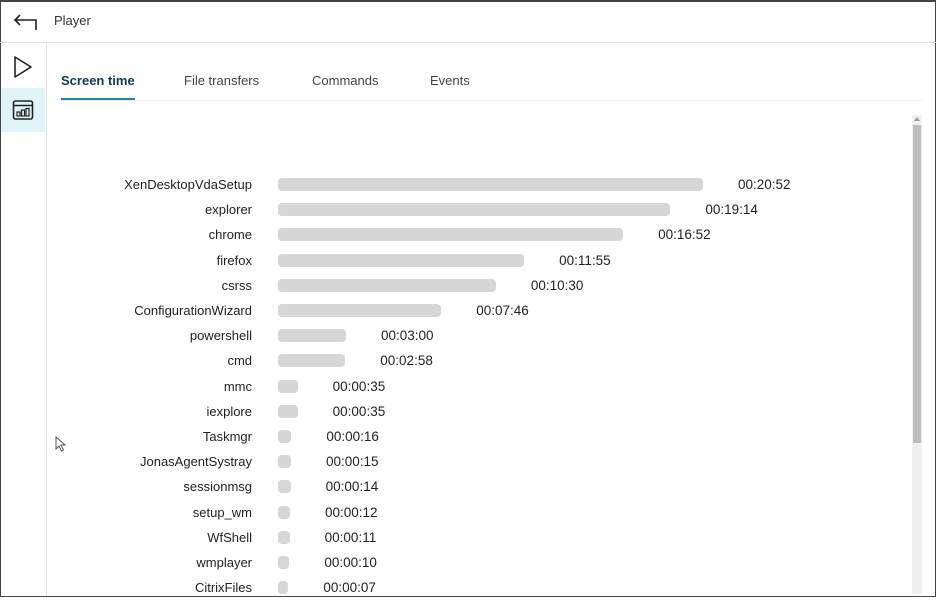  What do you see at coordinates (468, 593) in the screenshot?
I see `chart-row: CitrixFiles 00:00:07` at bounding box center [468, 593].